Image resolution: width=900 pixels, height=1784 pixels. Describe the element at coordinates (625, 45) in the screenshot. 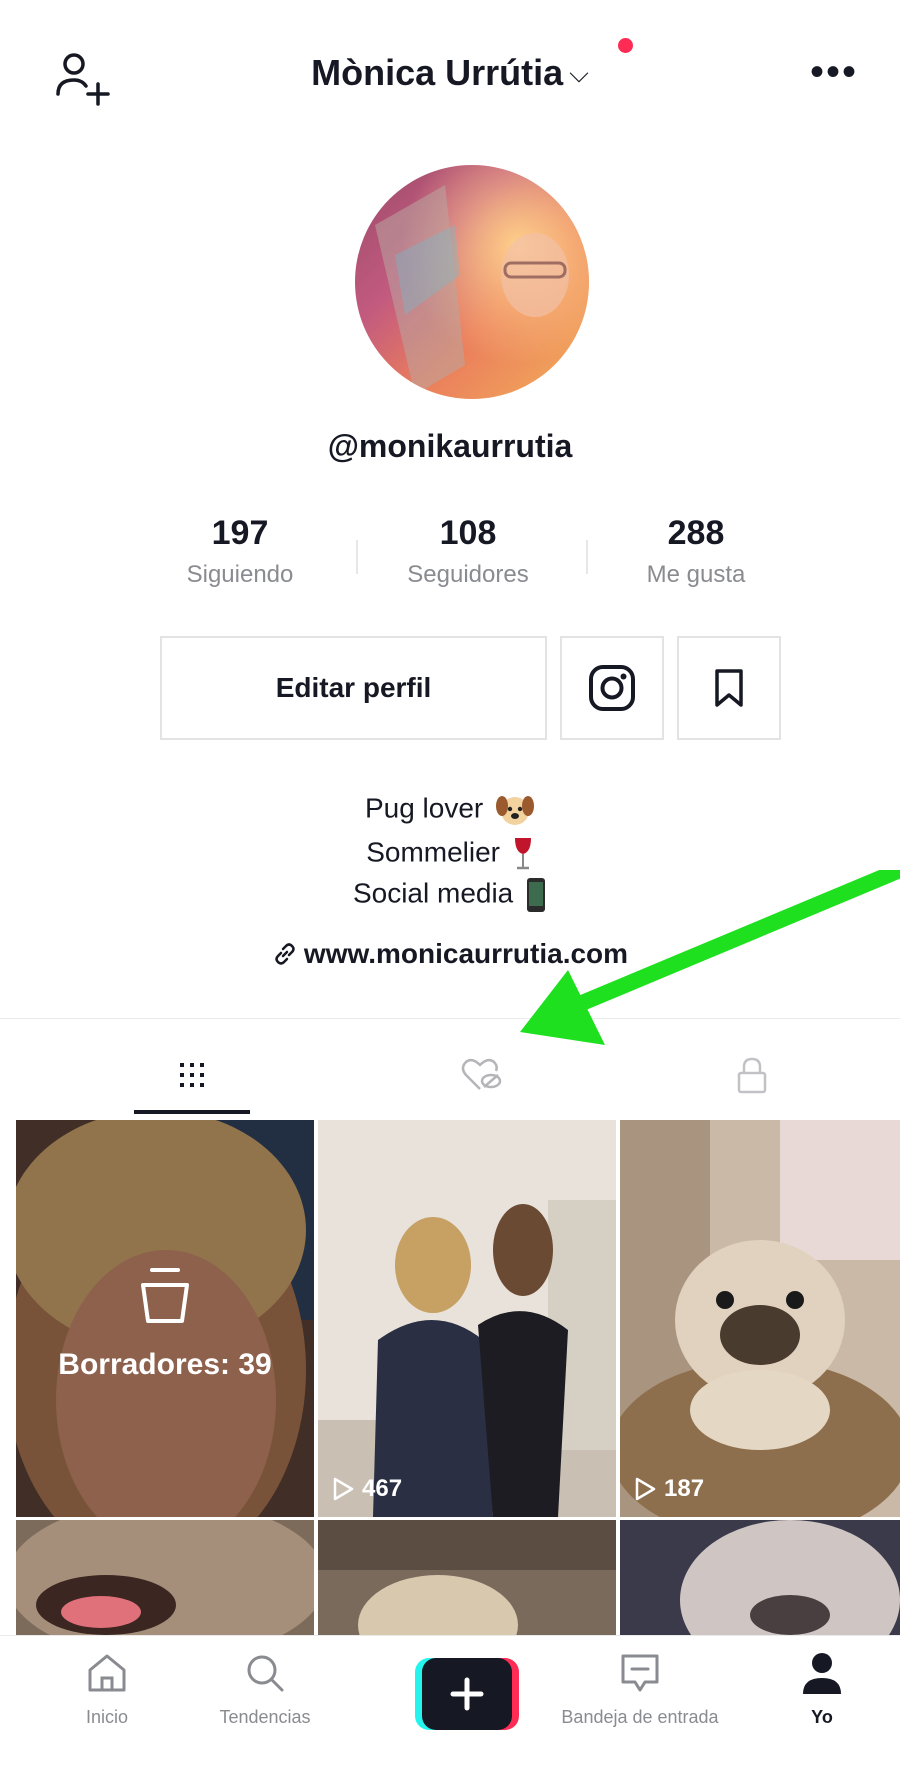

I see `notification-dot` at that location.